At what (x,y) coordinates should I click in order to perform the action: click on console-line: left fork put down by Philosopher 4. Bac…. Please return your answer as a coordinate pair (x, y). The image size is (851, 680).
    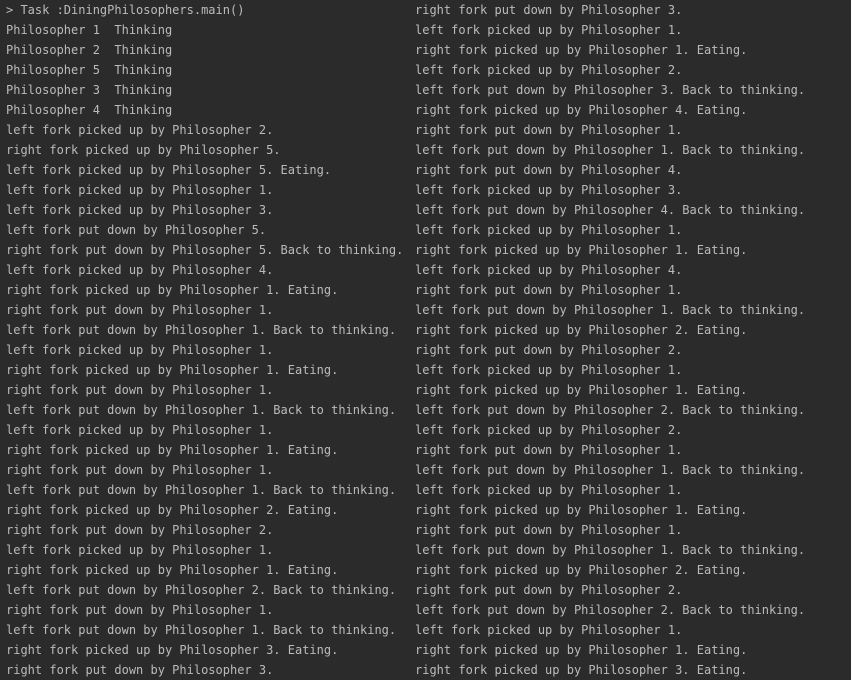
    Looking at the image, I should click on (610, 210).